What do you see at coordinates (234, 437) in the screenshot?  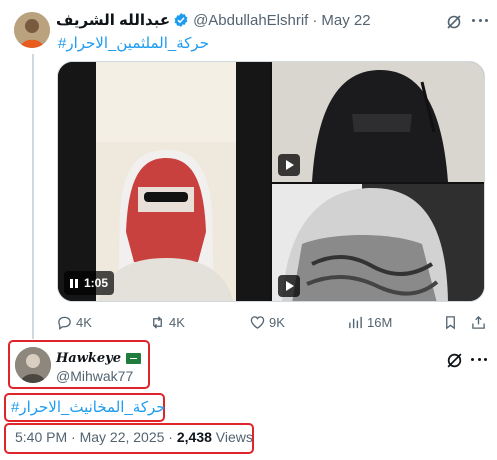 I see `views-label: Views` at bounding box center [234, 437].